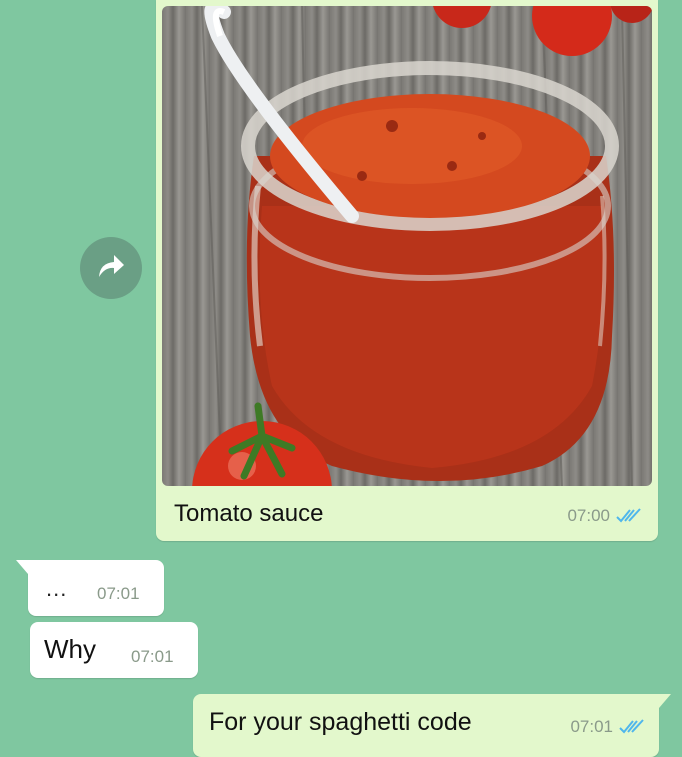 Image resolution: width=682 pixels, height=757 pixels. What do you see at coordinates (70, 649) in the screenshot?
I see `message-text: Why` at bounding box center [70, 649].